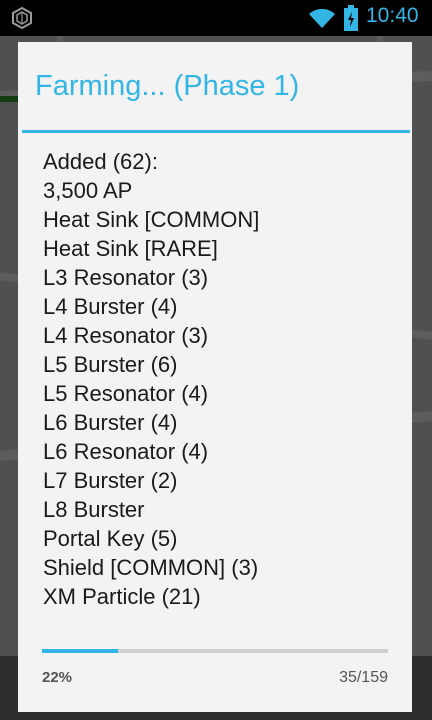  Describe the element at coordinates (110, 364) in the screenshot. I see `list-item: L5 Burster (6)` at that location.